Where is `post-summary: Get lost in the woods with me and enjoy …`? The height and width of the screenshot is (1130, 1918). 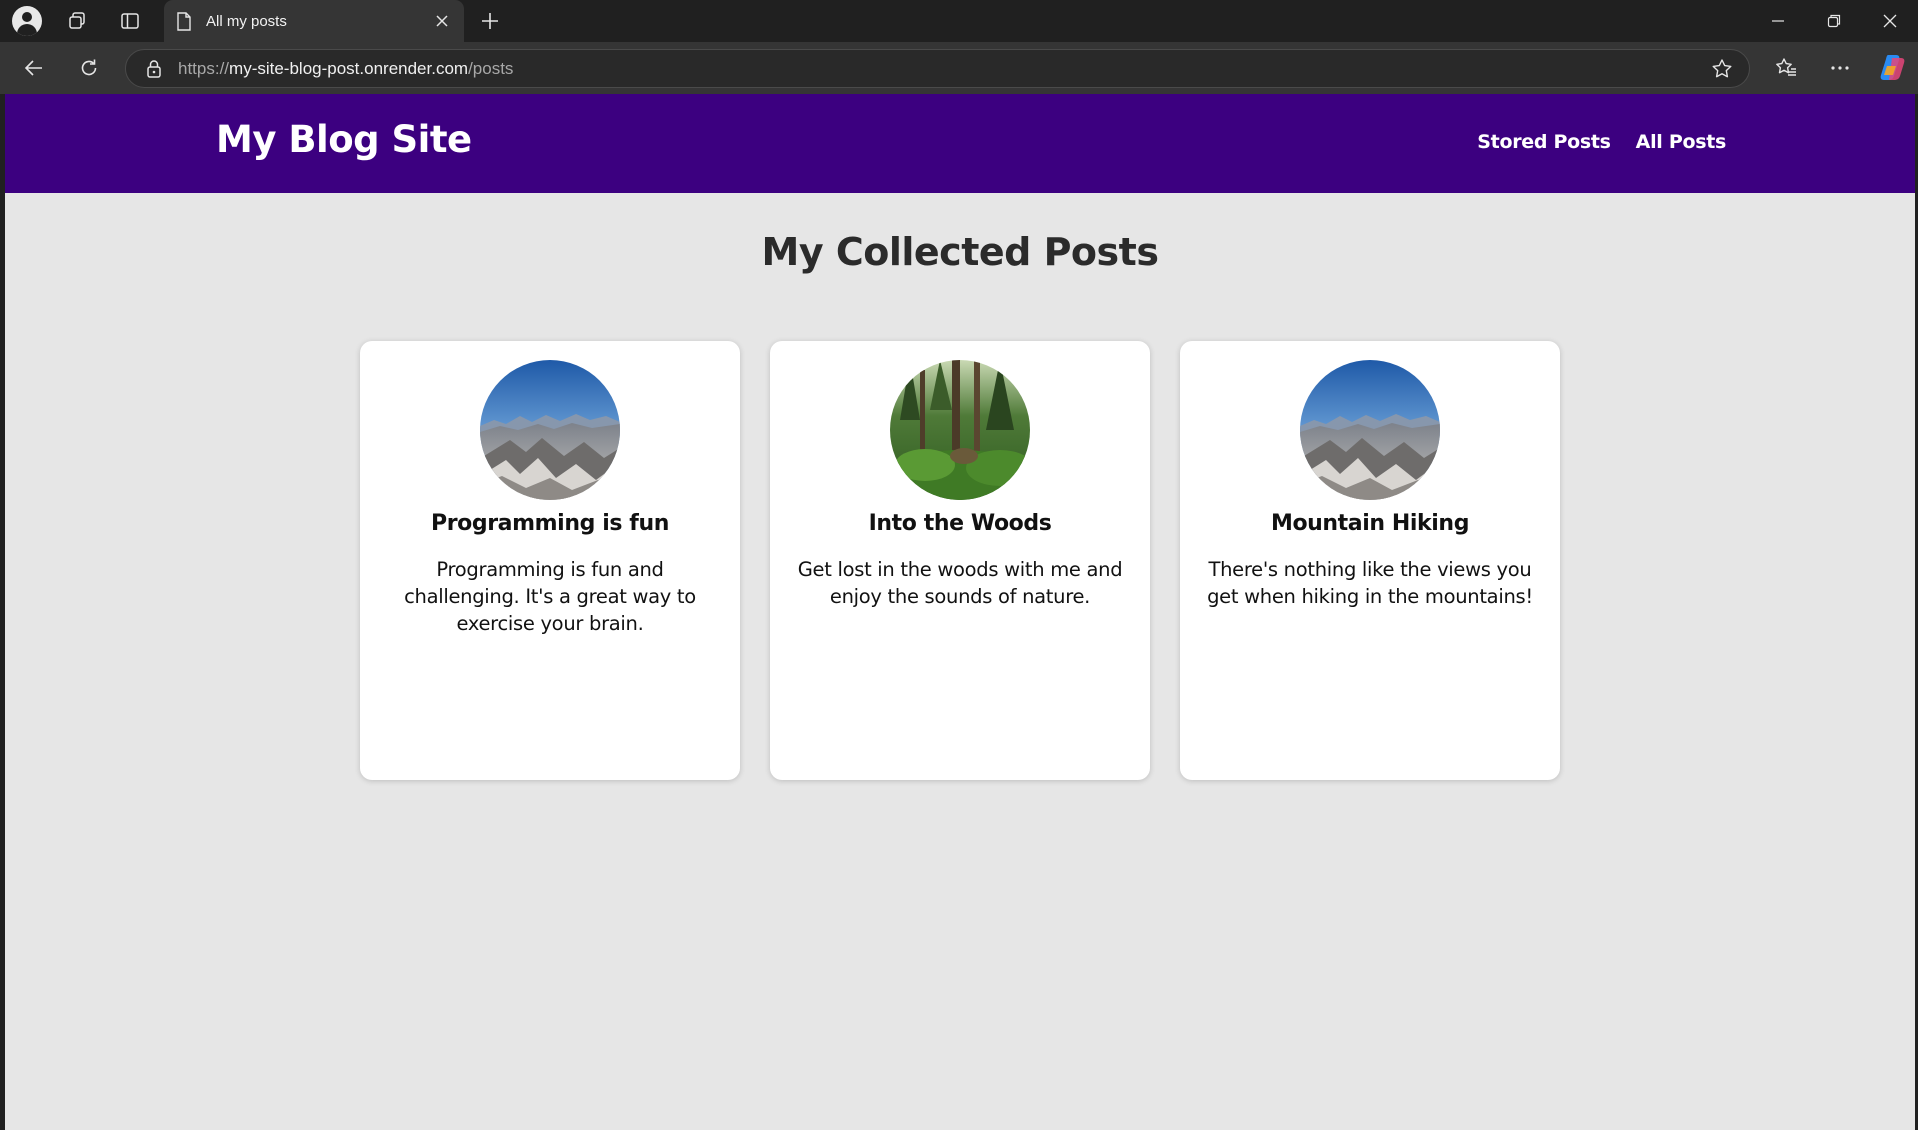
post-summary: Get lost in the woods with me and enjoy … is located at coordinates (960, 583).